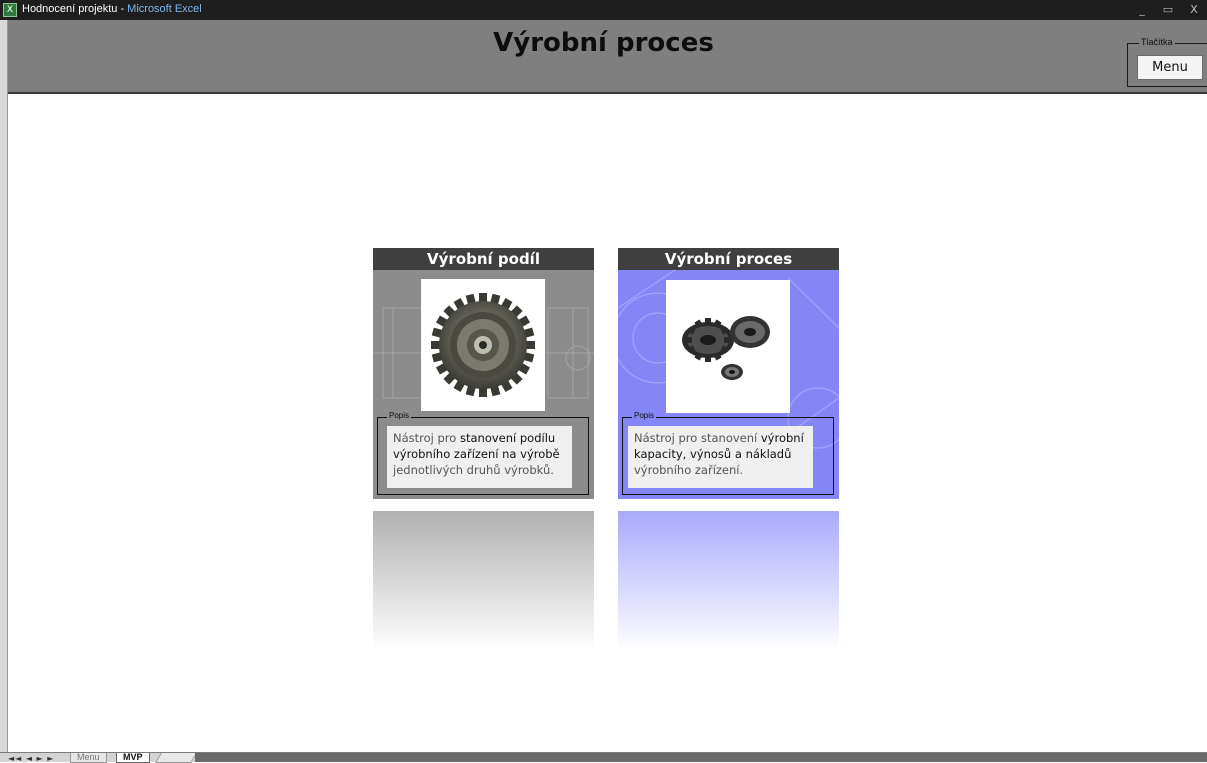 This screenshot has height=763, width=1207. What do you see at coordinates (1157, 42) in the screenshot?
I see `buttons-group-label: Tlačítka` at bounding box center [1157, 42].